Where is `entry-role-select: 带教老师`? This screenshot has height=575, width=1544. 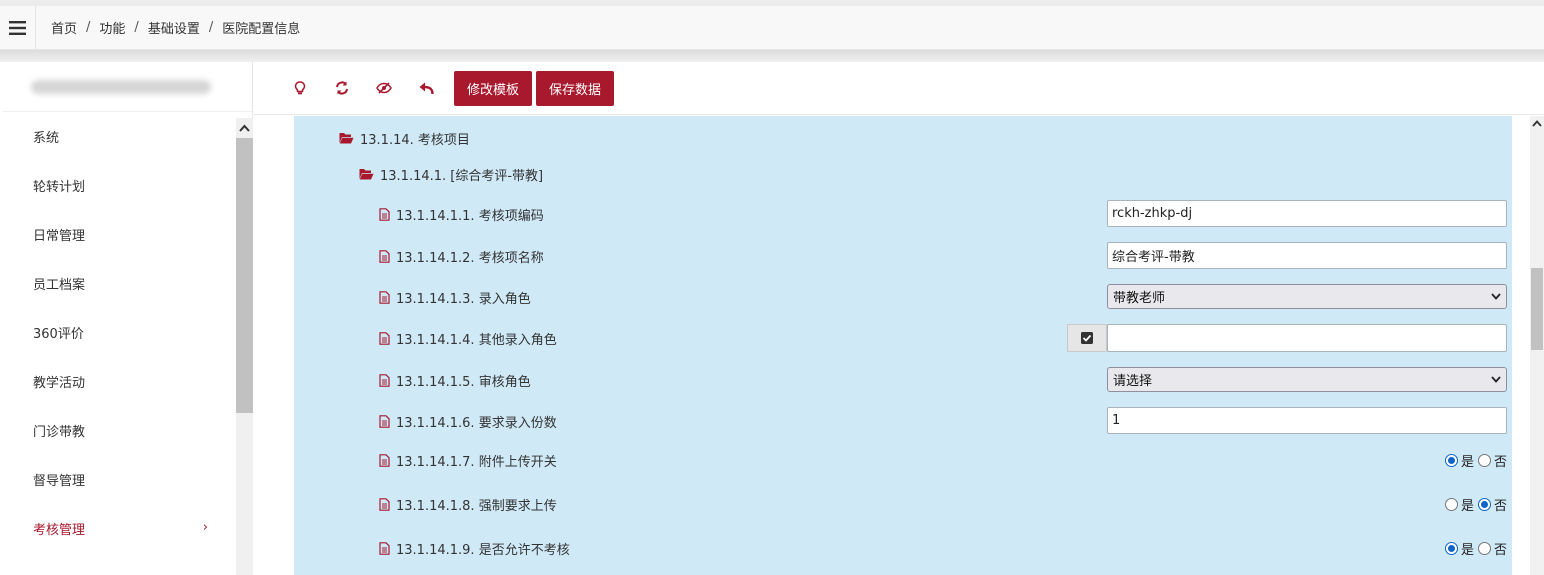 entry-role-select: 带教老师 is located at coordinates (1307, 296).